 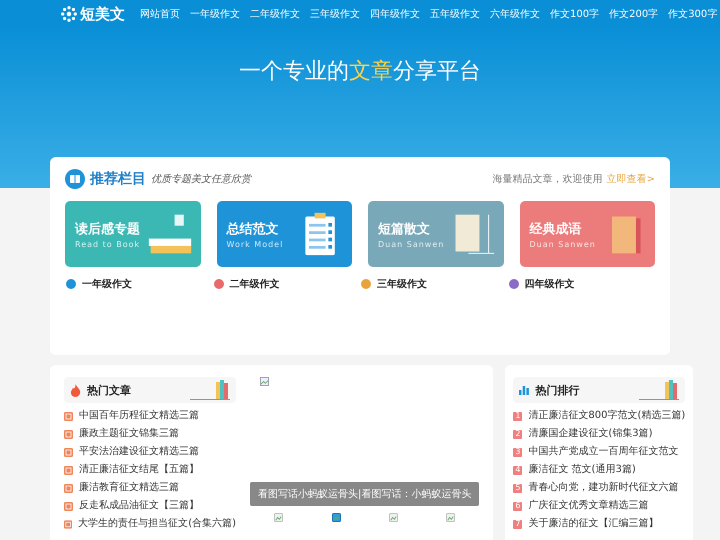 I want to click on ranking-link: 3 中国共产党成立一百周年征文范文, so click(x=599, y=452).